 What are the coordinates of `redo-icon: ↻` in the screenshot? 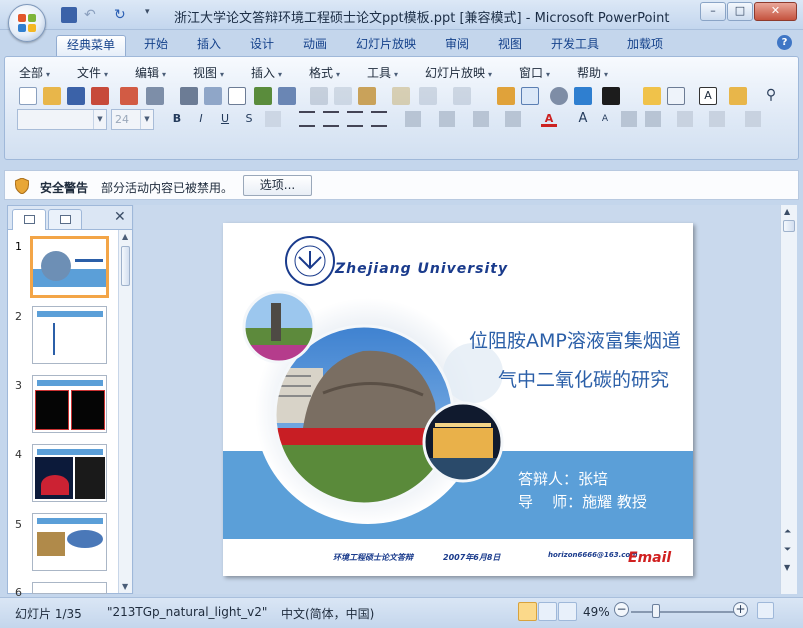 It's located at (122, 15).